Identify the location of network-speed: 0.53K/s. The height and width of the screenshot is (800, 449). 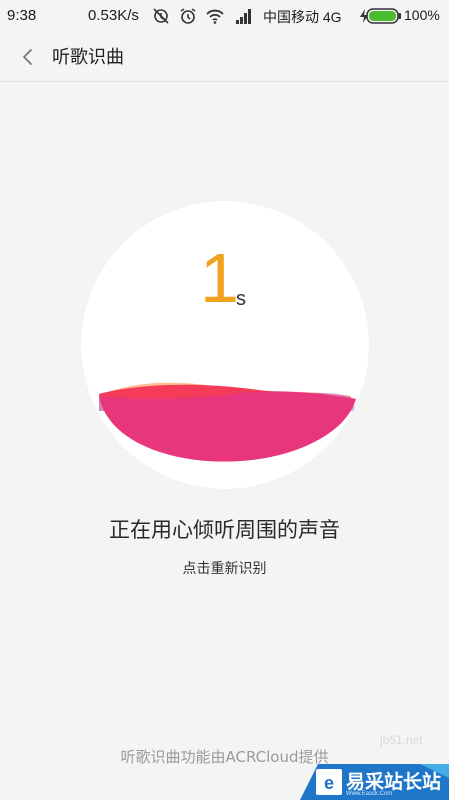
(113, 15).